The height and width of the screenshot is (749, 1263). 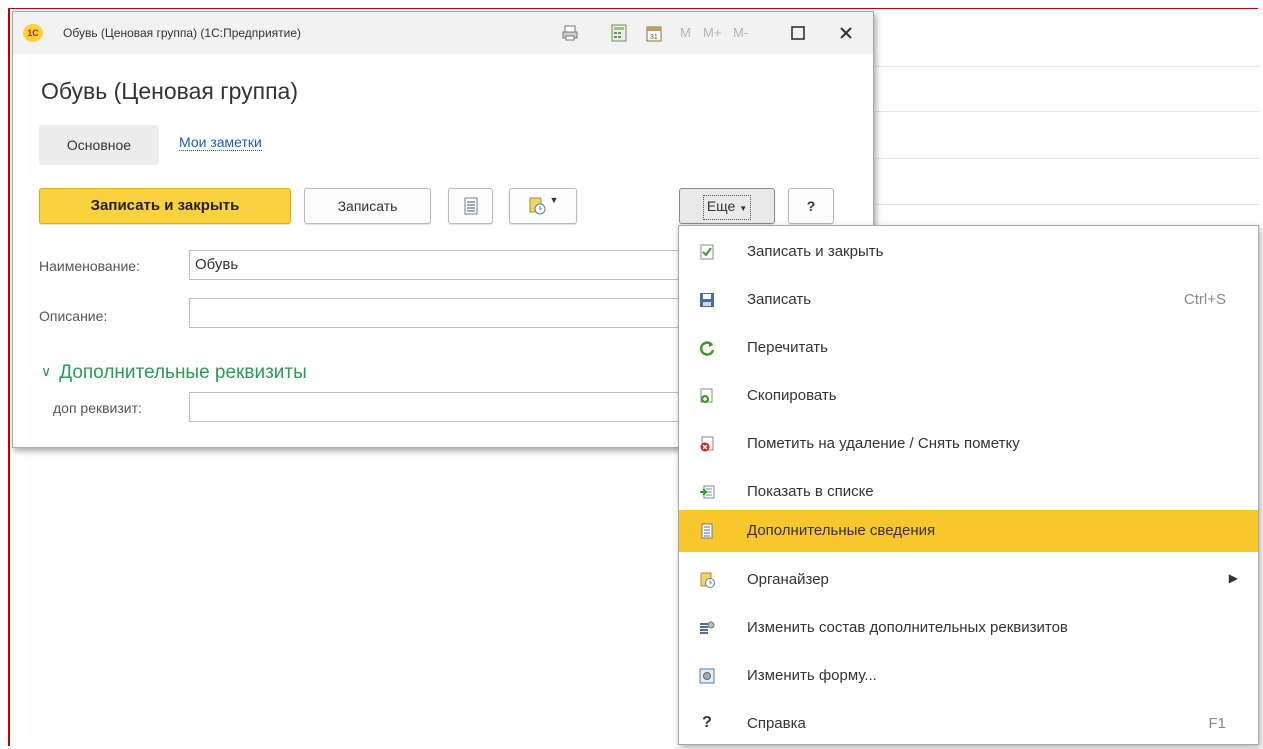 I want to click on menu-item-copy: Скопировать, so click(x=968, y=396).